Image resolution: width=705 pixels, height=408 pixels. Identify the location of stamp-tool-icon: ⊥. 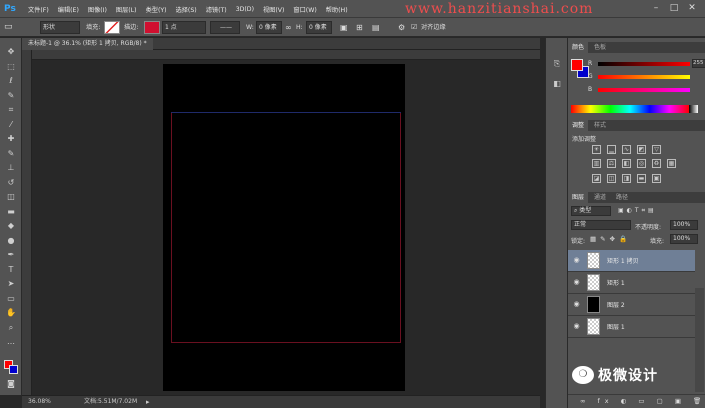
(11, 167).